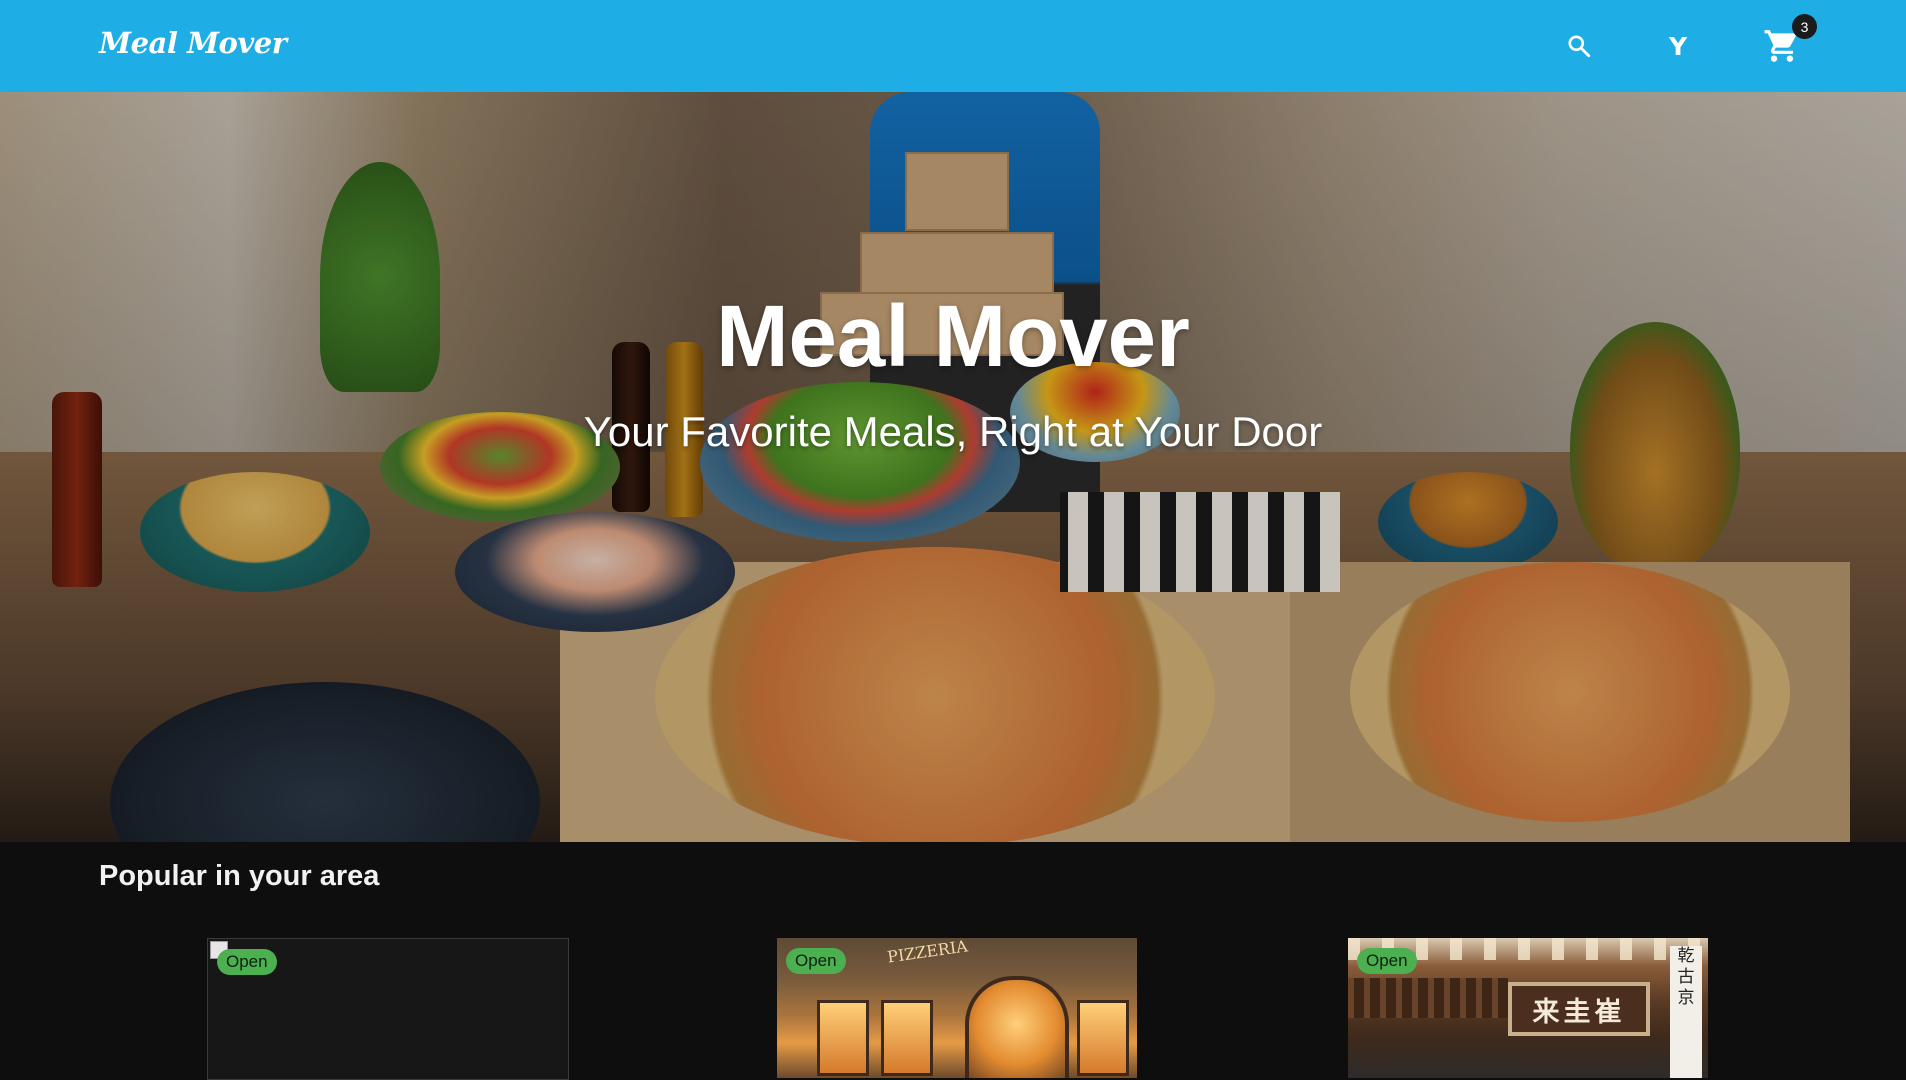  I want to click on balcony, so click(1428, 998).